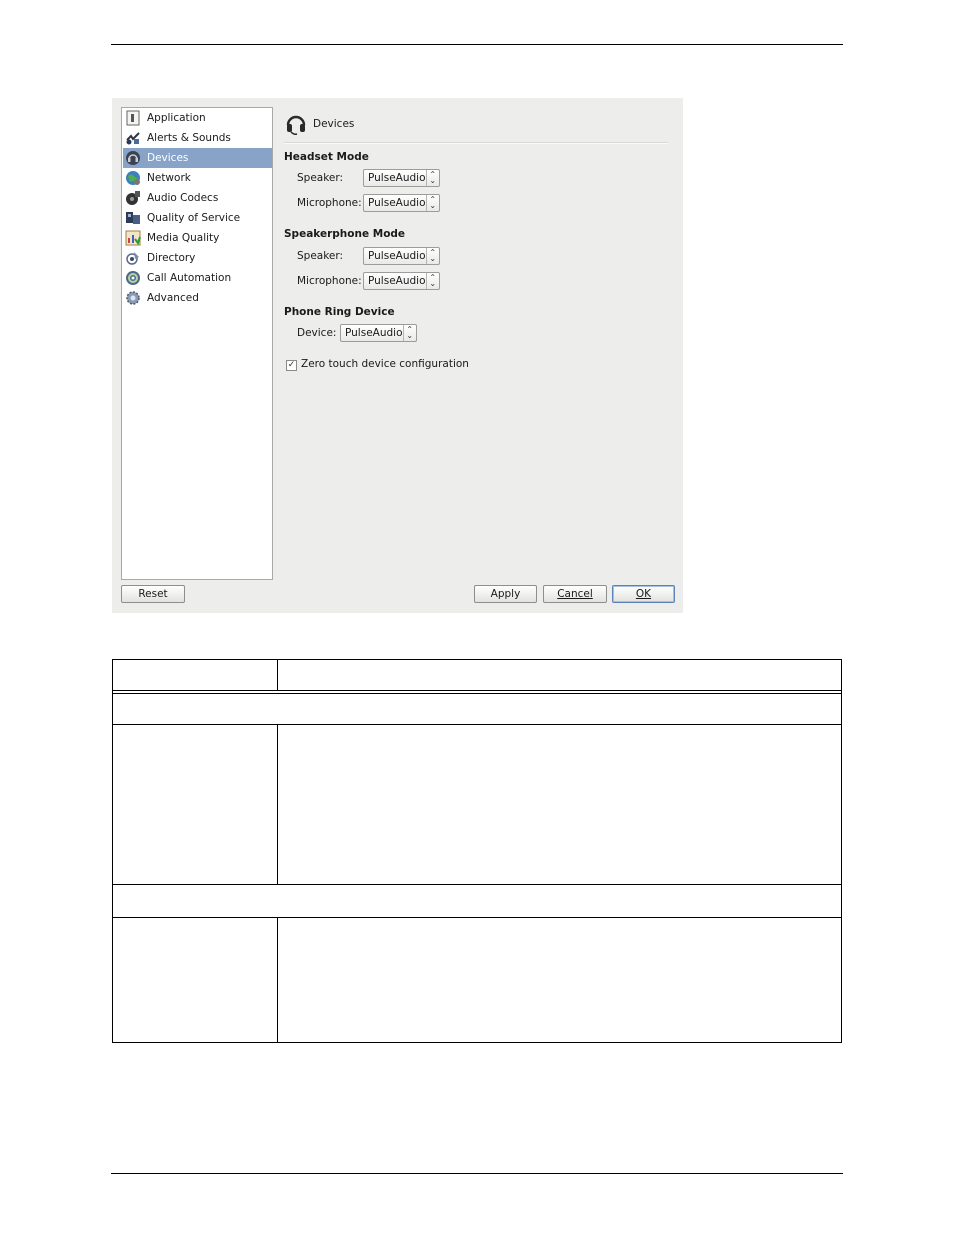  What do you see at coordinates (197, 158) in the screenshot?
I see `sidebar-item-devices: Devices` at bounding box center [197, 158].